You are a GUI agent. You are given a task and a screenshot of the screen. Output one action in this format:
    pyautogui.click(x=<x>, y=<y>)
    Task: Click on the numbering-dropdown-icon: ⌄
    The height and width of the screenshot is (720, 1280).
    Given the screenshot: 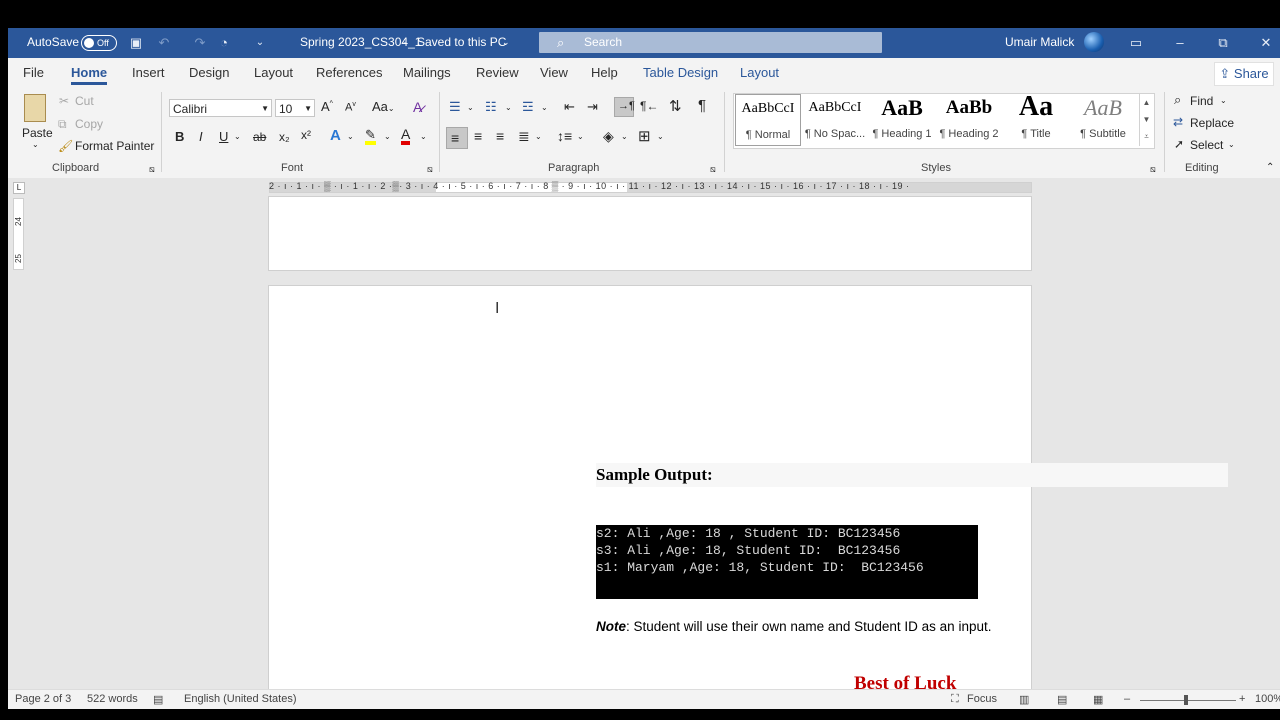 What is the action you would take?
    pyautogui.click(x=508, y=107)
    